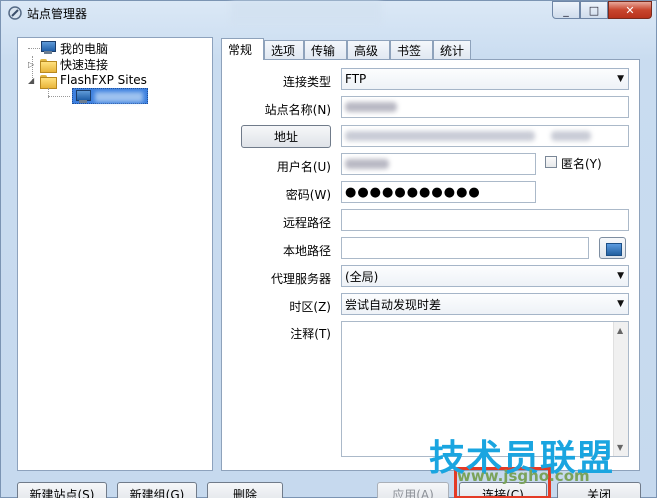  What do you see at coordinates (620, 389) in the screenshot?
I see `notes-scrollbar: ▲ ▼` at bounding box center [620, 389].